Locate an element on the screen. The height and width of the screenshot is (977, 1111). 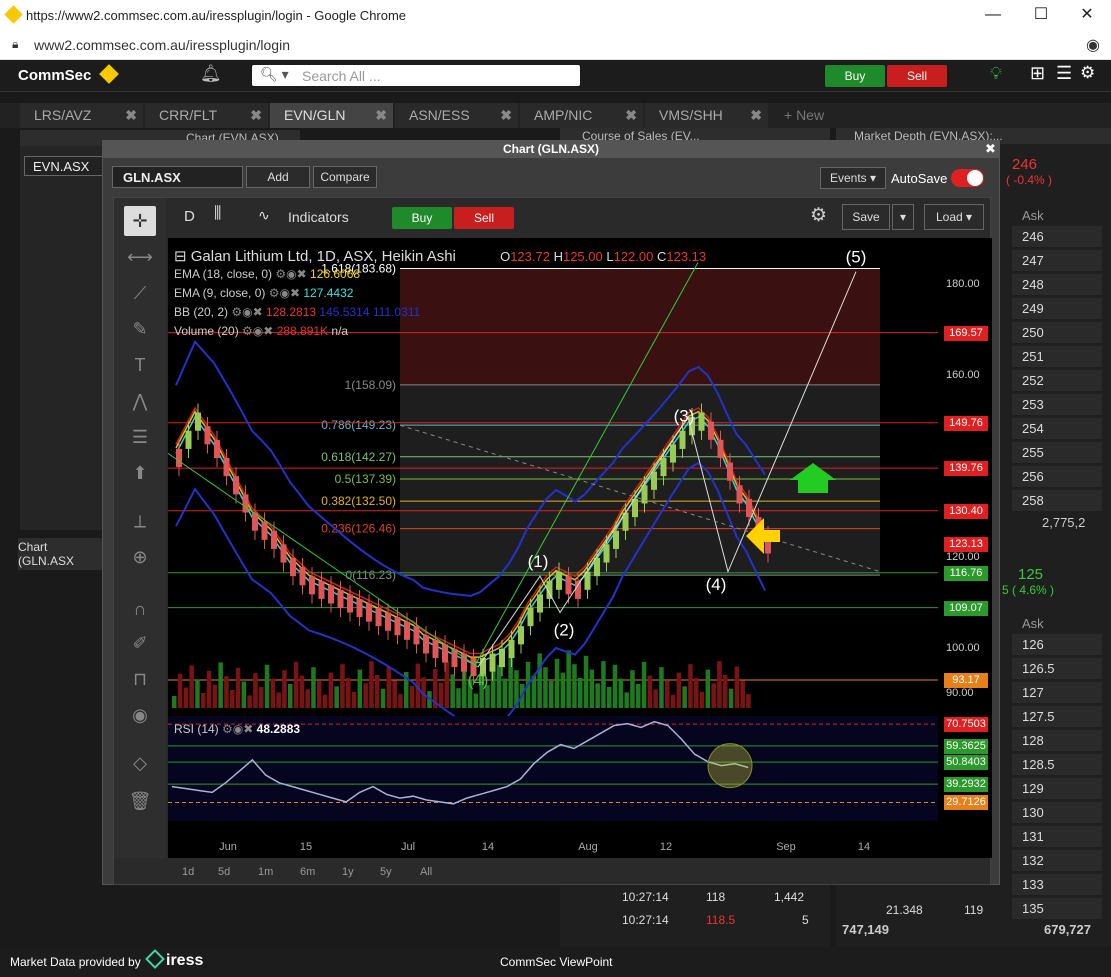
ask-row: 135 is located at coordinates (1057, 909).